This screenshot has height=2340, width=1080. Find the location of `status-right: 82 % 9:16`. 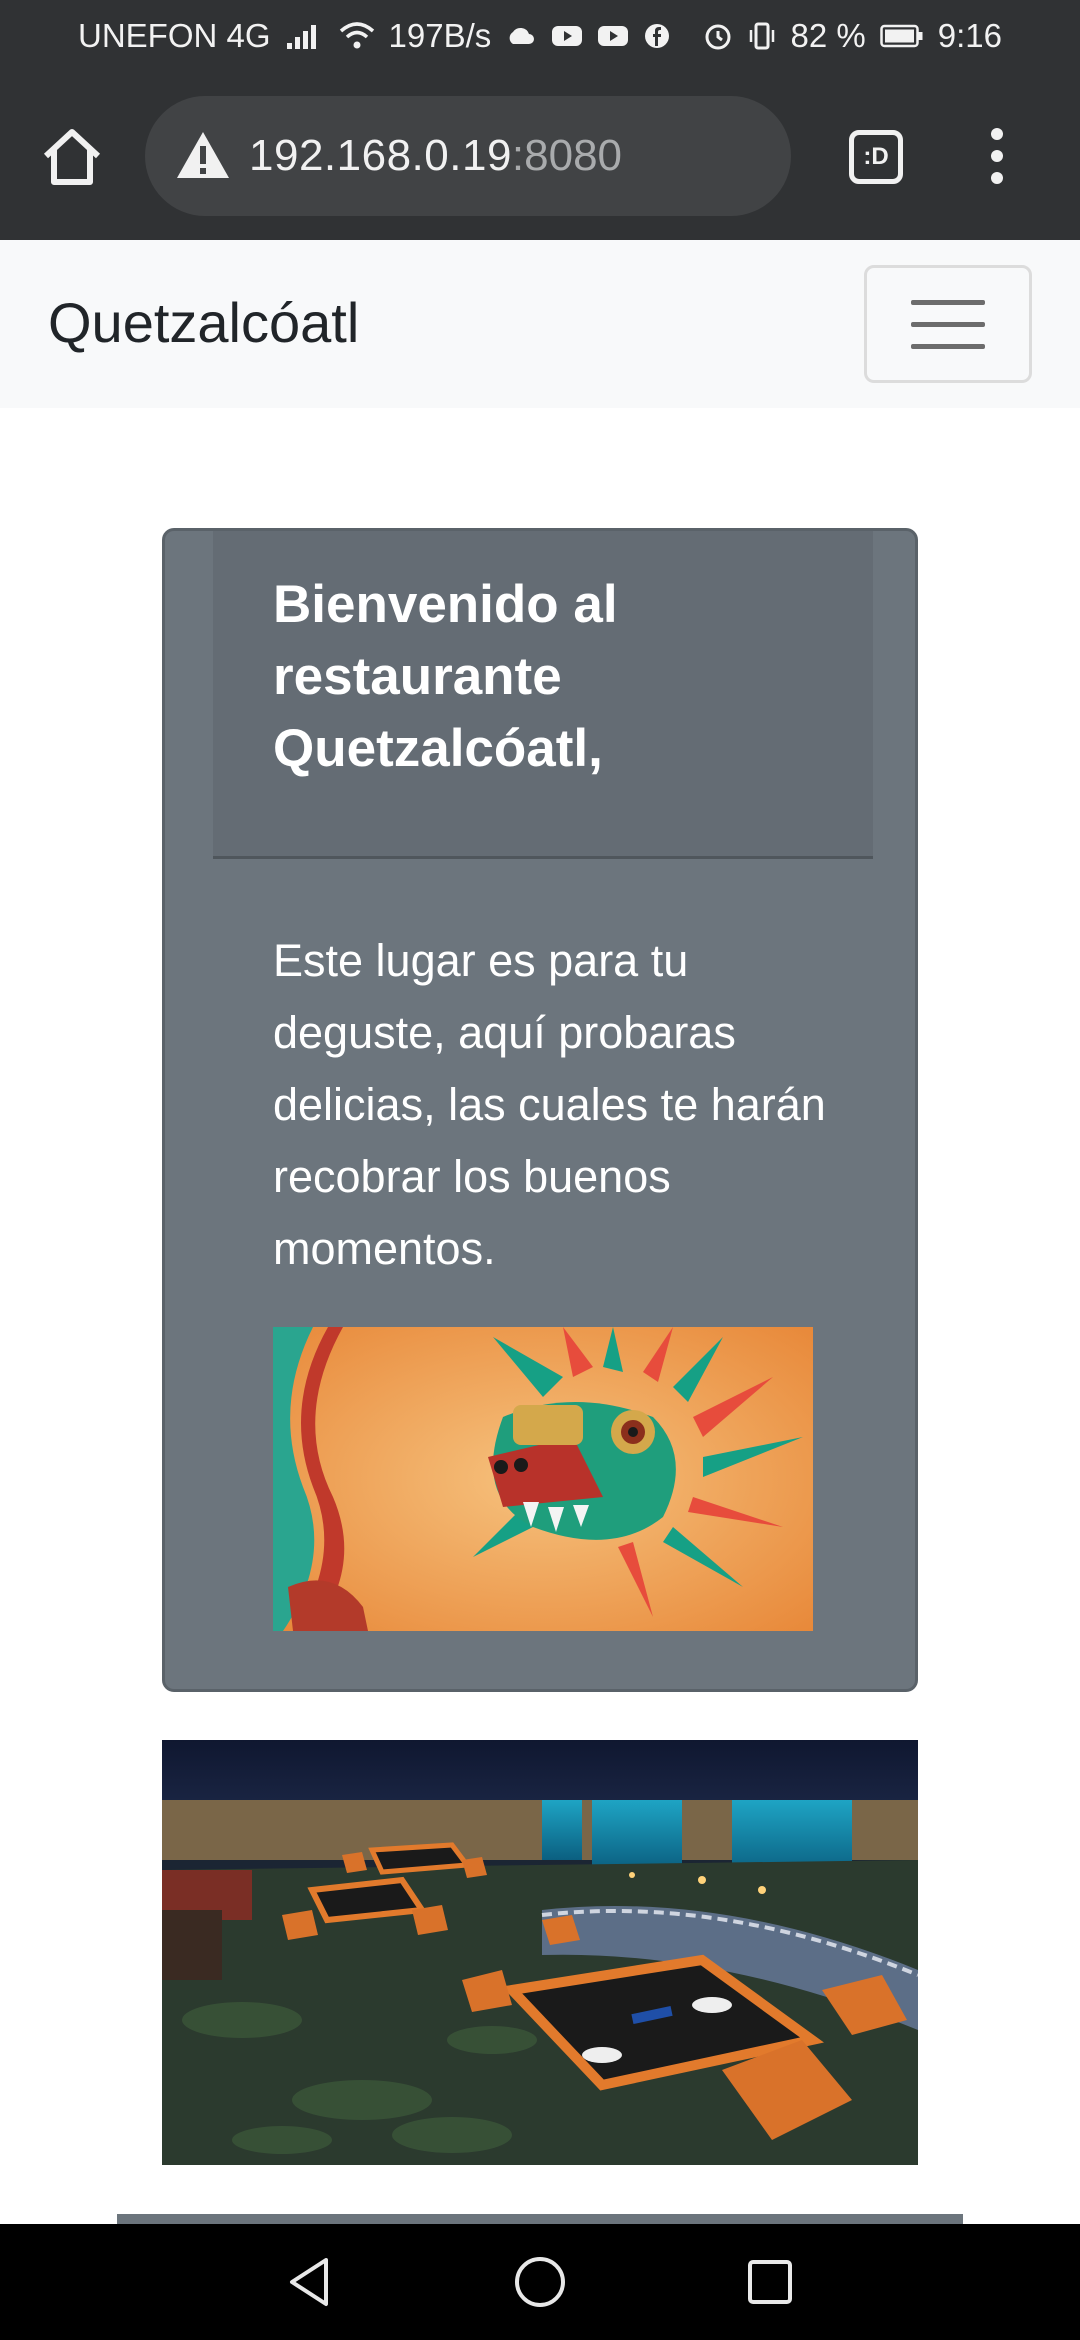

status-right: 82 % 9:16 is located at coordinates (852, 36).